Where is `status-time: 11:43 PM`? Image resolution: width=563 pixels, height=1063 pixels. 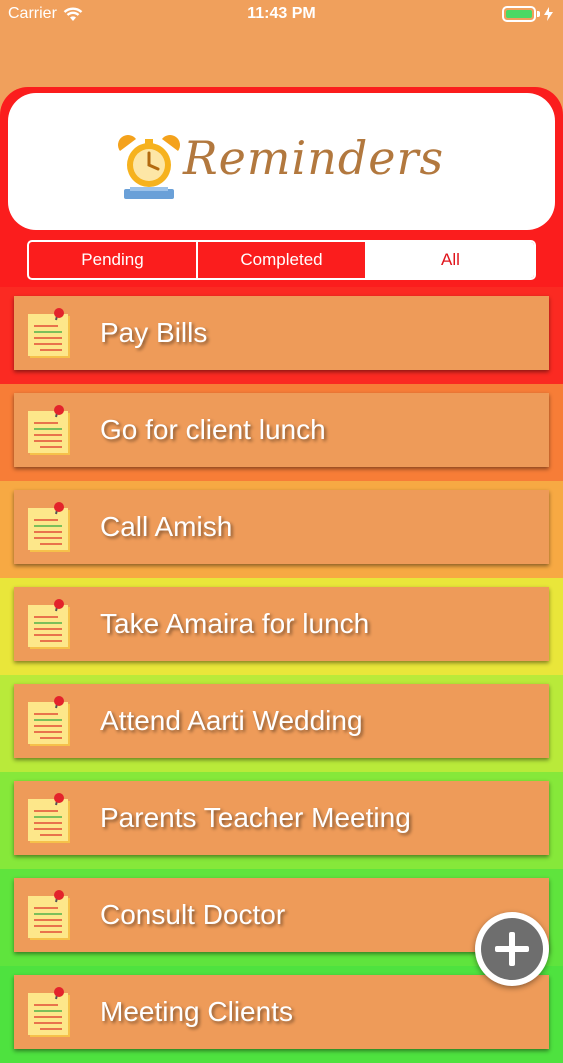 status-time: 11:43 PM is located at coordinates (281, 13).